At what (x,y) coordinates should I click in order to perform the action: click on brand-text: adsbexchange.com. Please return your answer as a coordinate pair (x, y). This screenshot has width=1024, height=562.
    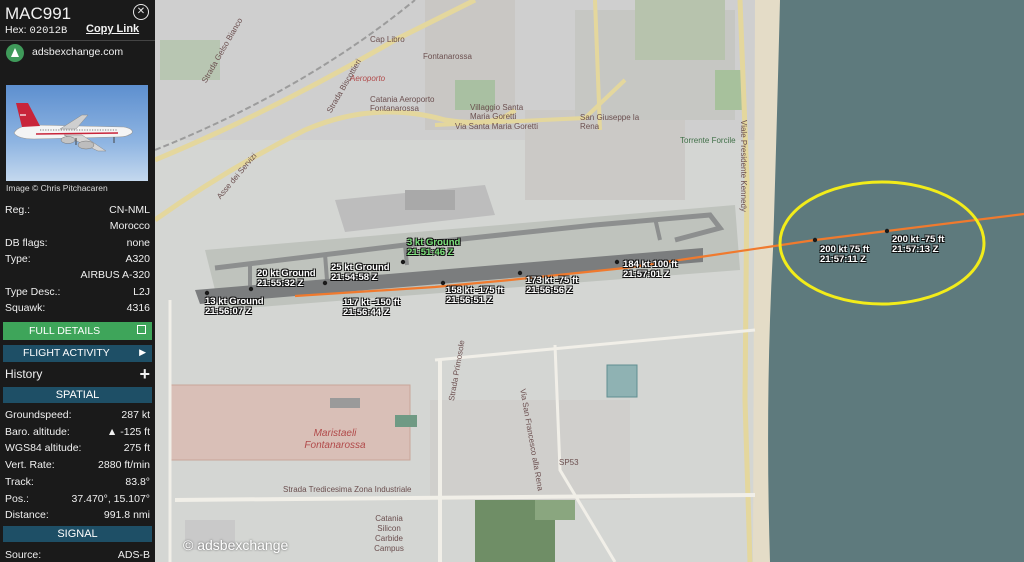
    Looking at the image, I should click on (78, 52).